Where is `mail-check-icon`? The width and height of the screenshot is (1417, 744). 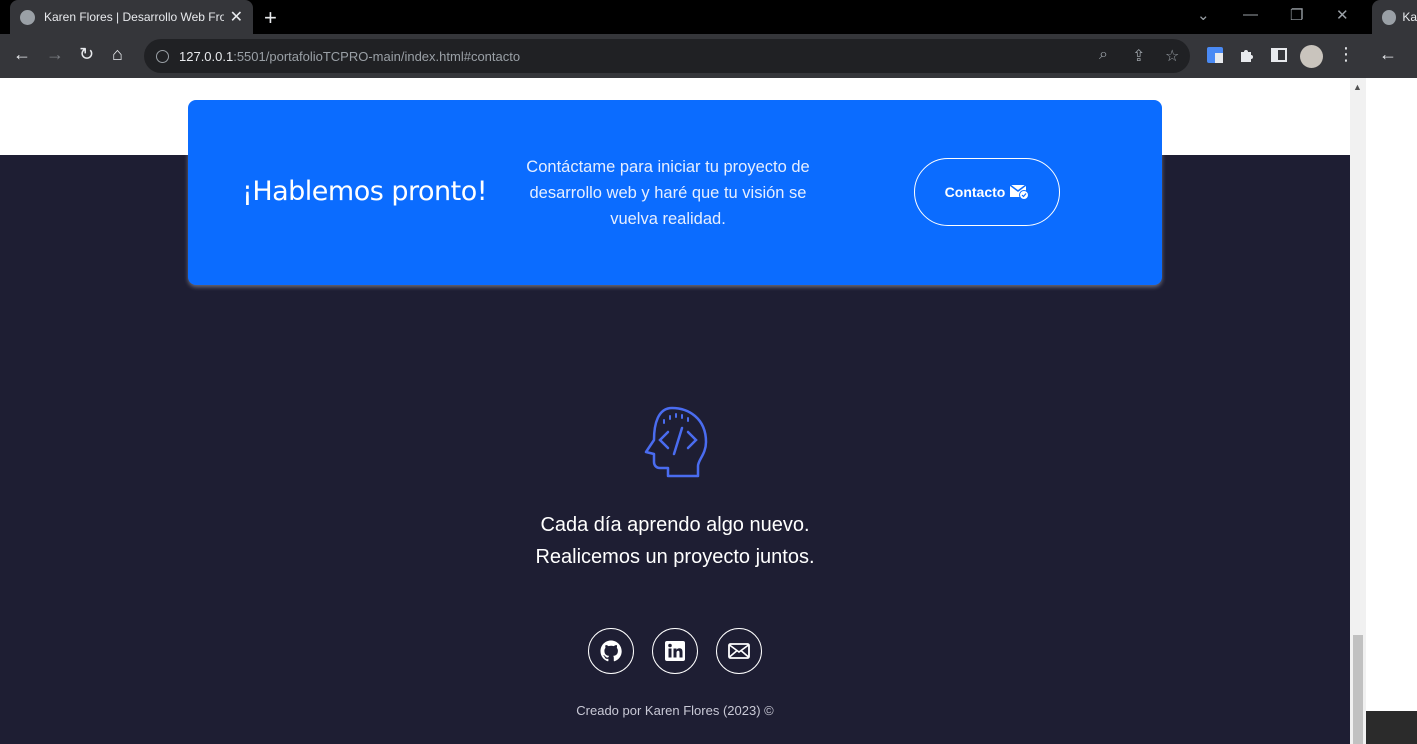 mail-check-icon is located at coordinates (1019, 192).